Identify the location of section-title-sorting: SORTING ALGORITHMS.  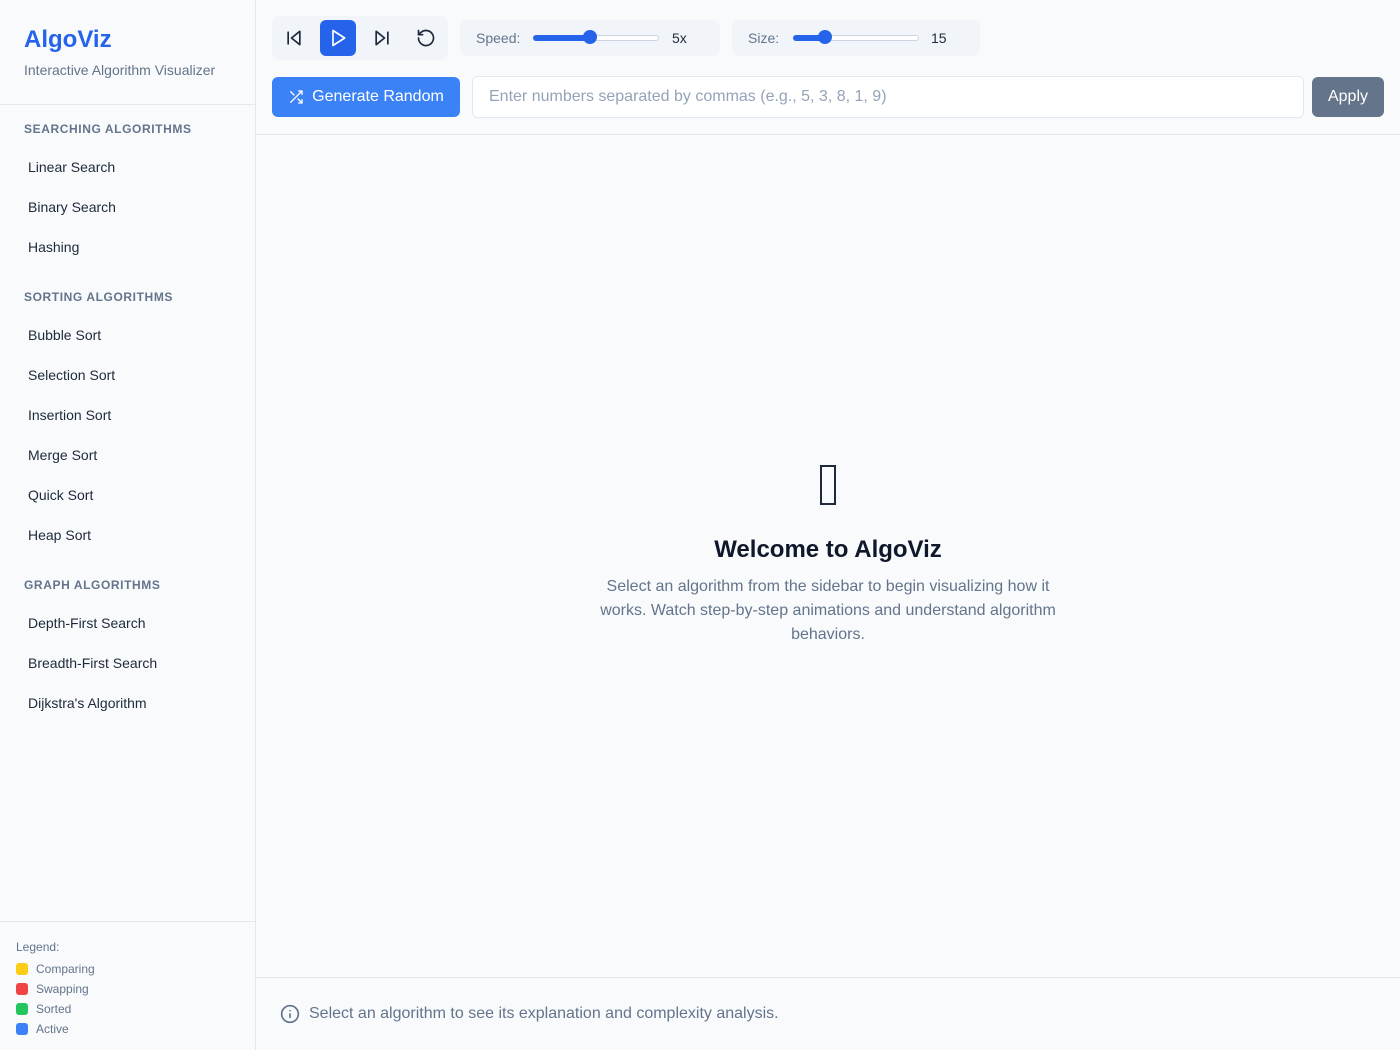
(99, 297).